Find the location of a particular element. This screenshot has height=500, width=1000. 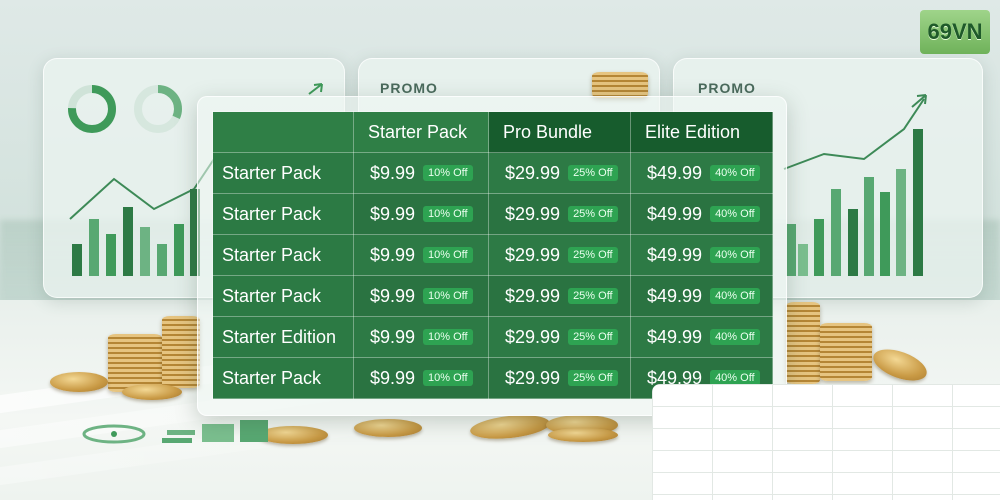

column-header: Elite Edition is located at coordinates (701, 132).